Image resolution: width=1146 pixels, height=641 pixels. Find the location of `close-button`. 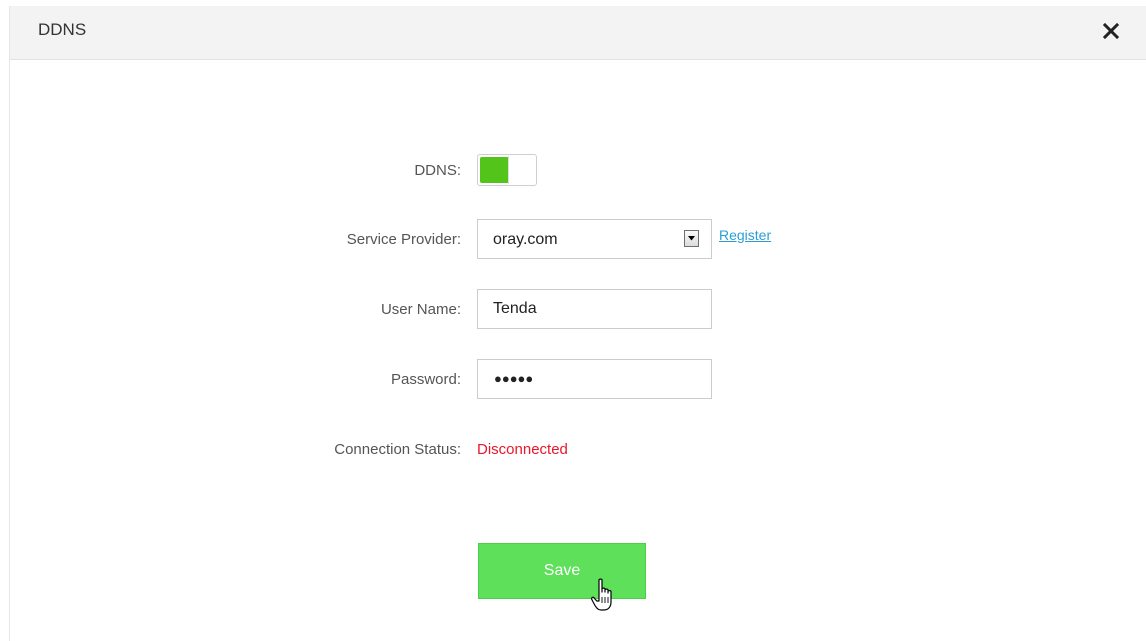

close-button is located at coordinates (1111, 31).